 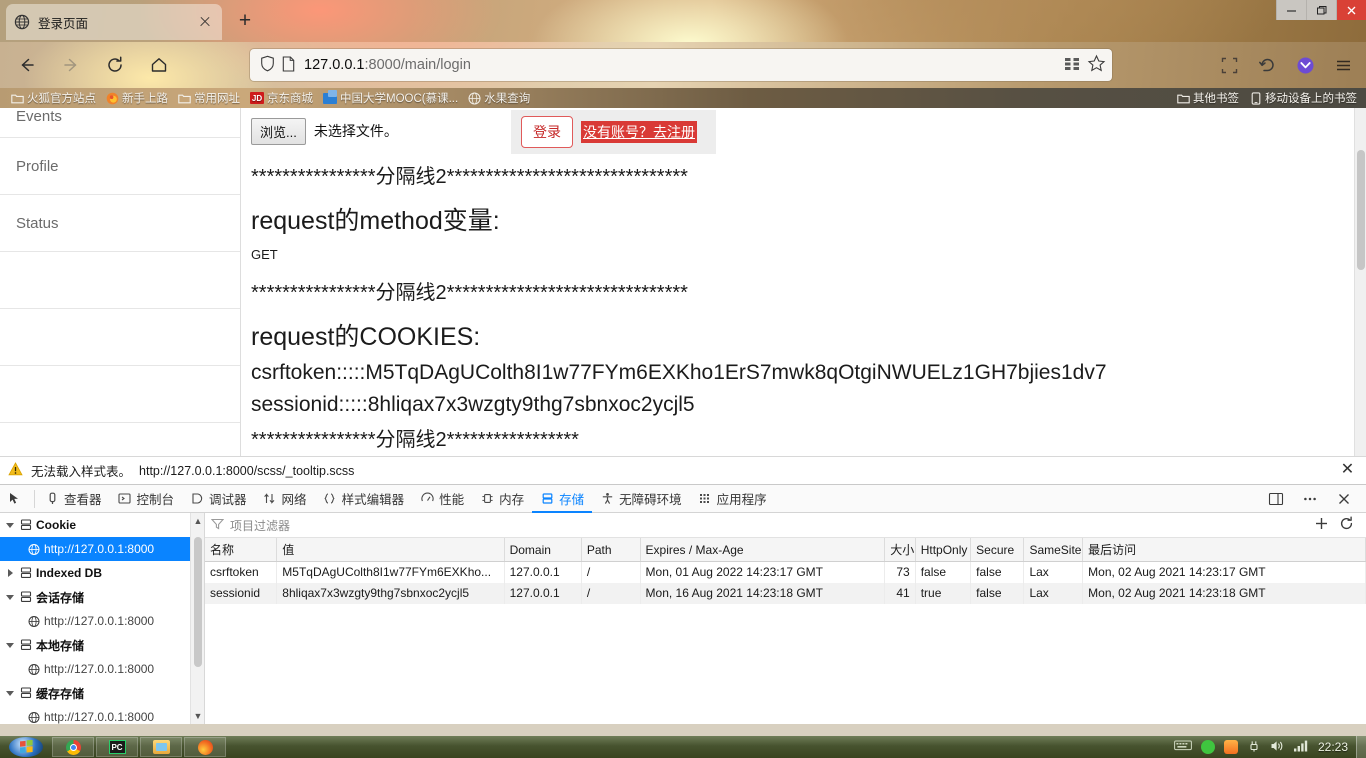 I want to click on hamburger-menu-icon, so click(x=1343, y=65).